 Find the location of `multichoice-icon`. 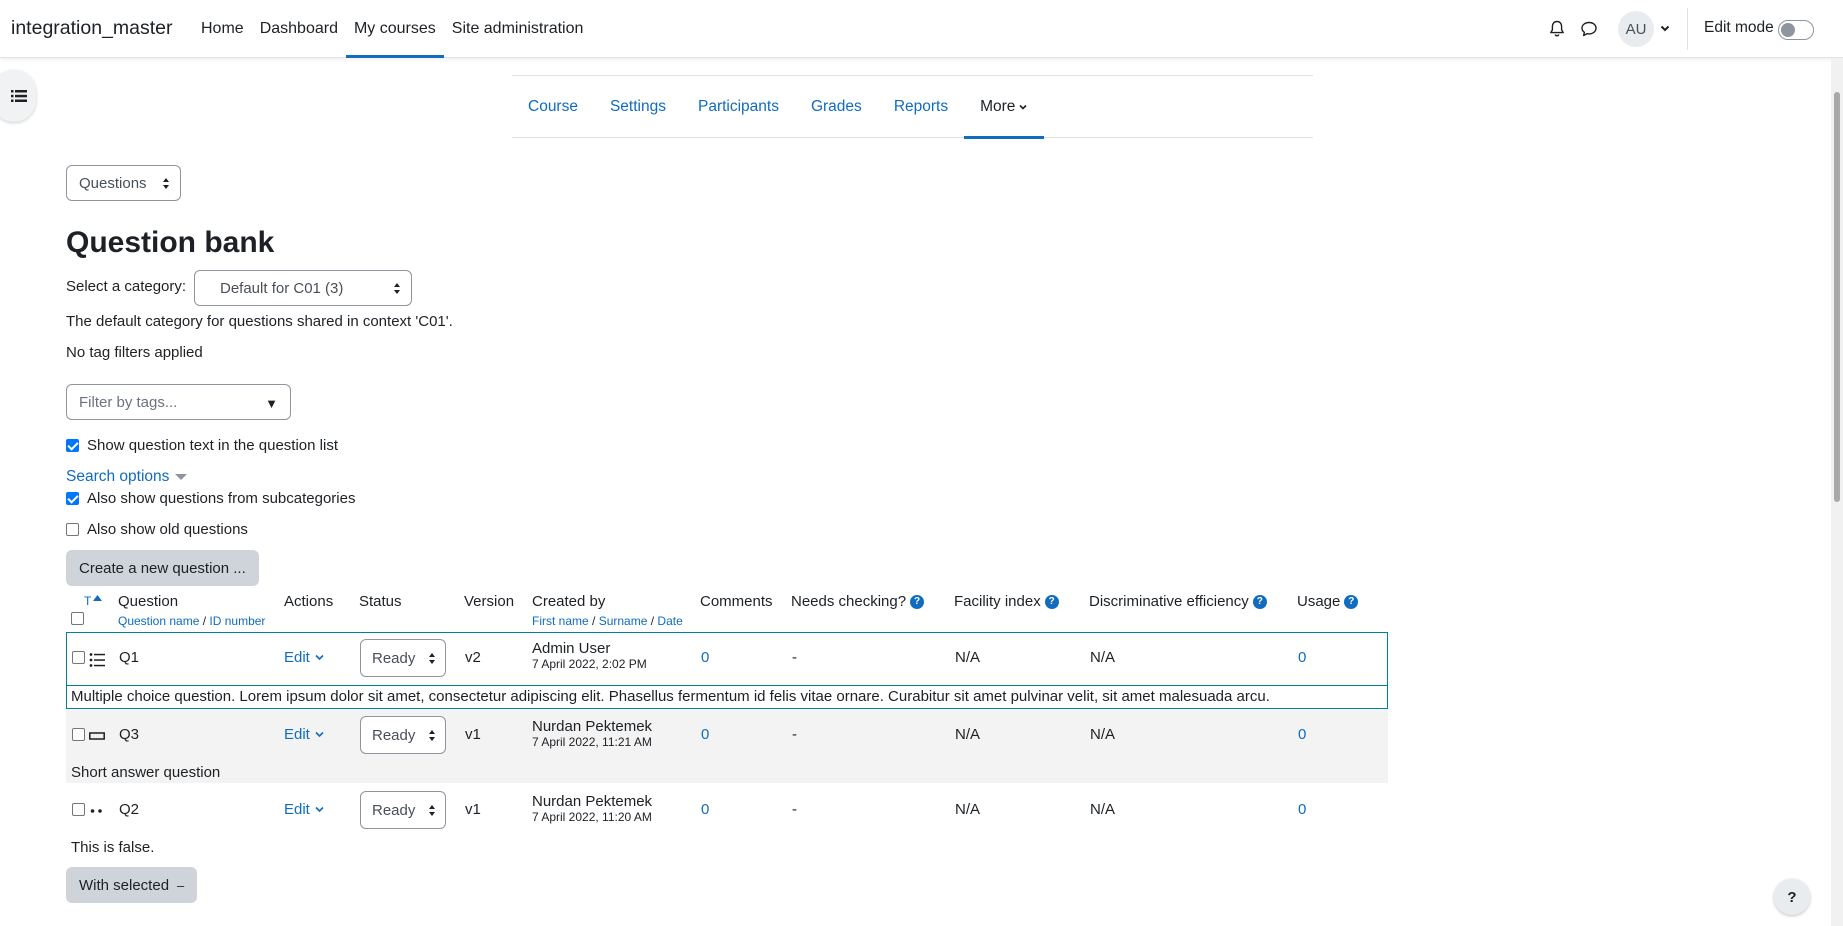

multichoice-icon is located at coordinates (97, 660).